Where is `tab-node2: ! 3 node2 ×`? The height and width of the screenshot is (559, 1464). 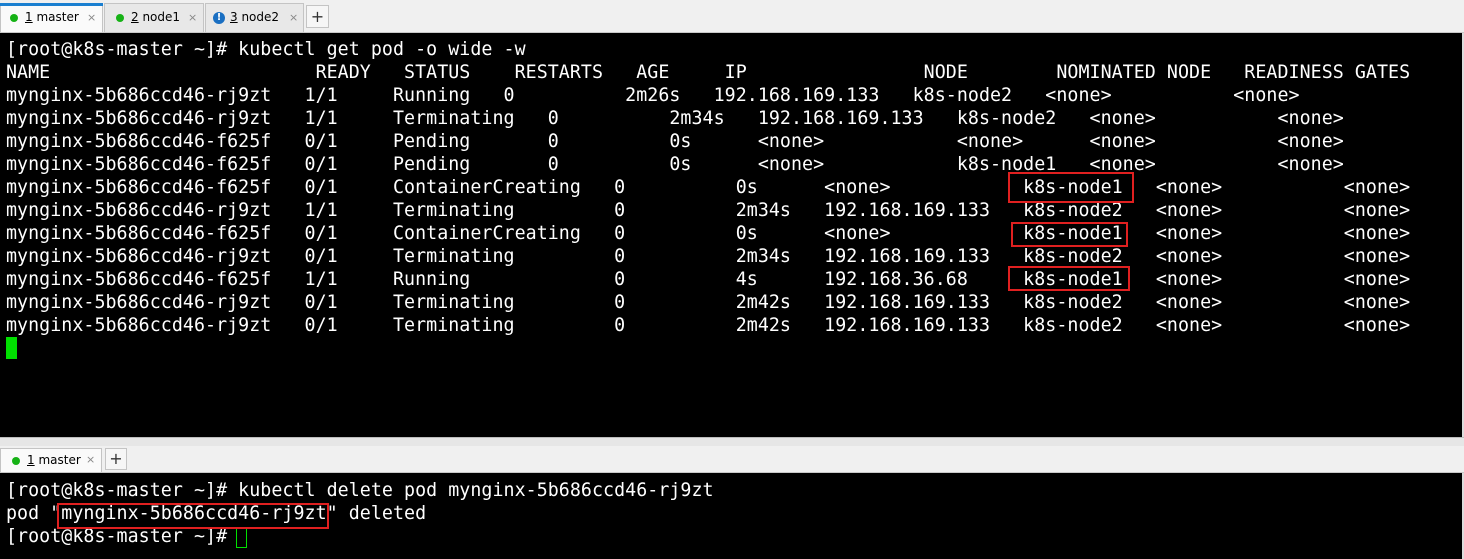
tab-node2: ! 3 node2 × is located at coordinates (254, 17).